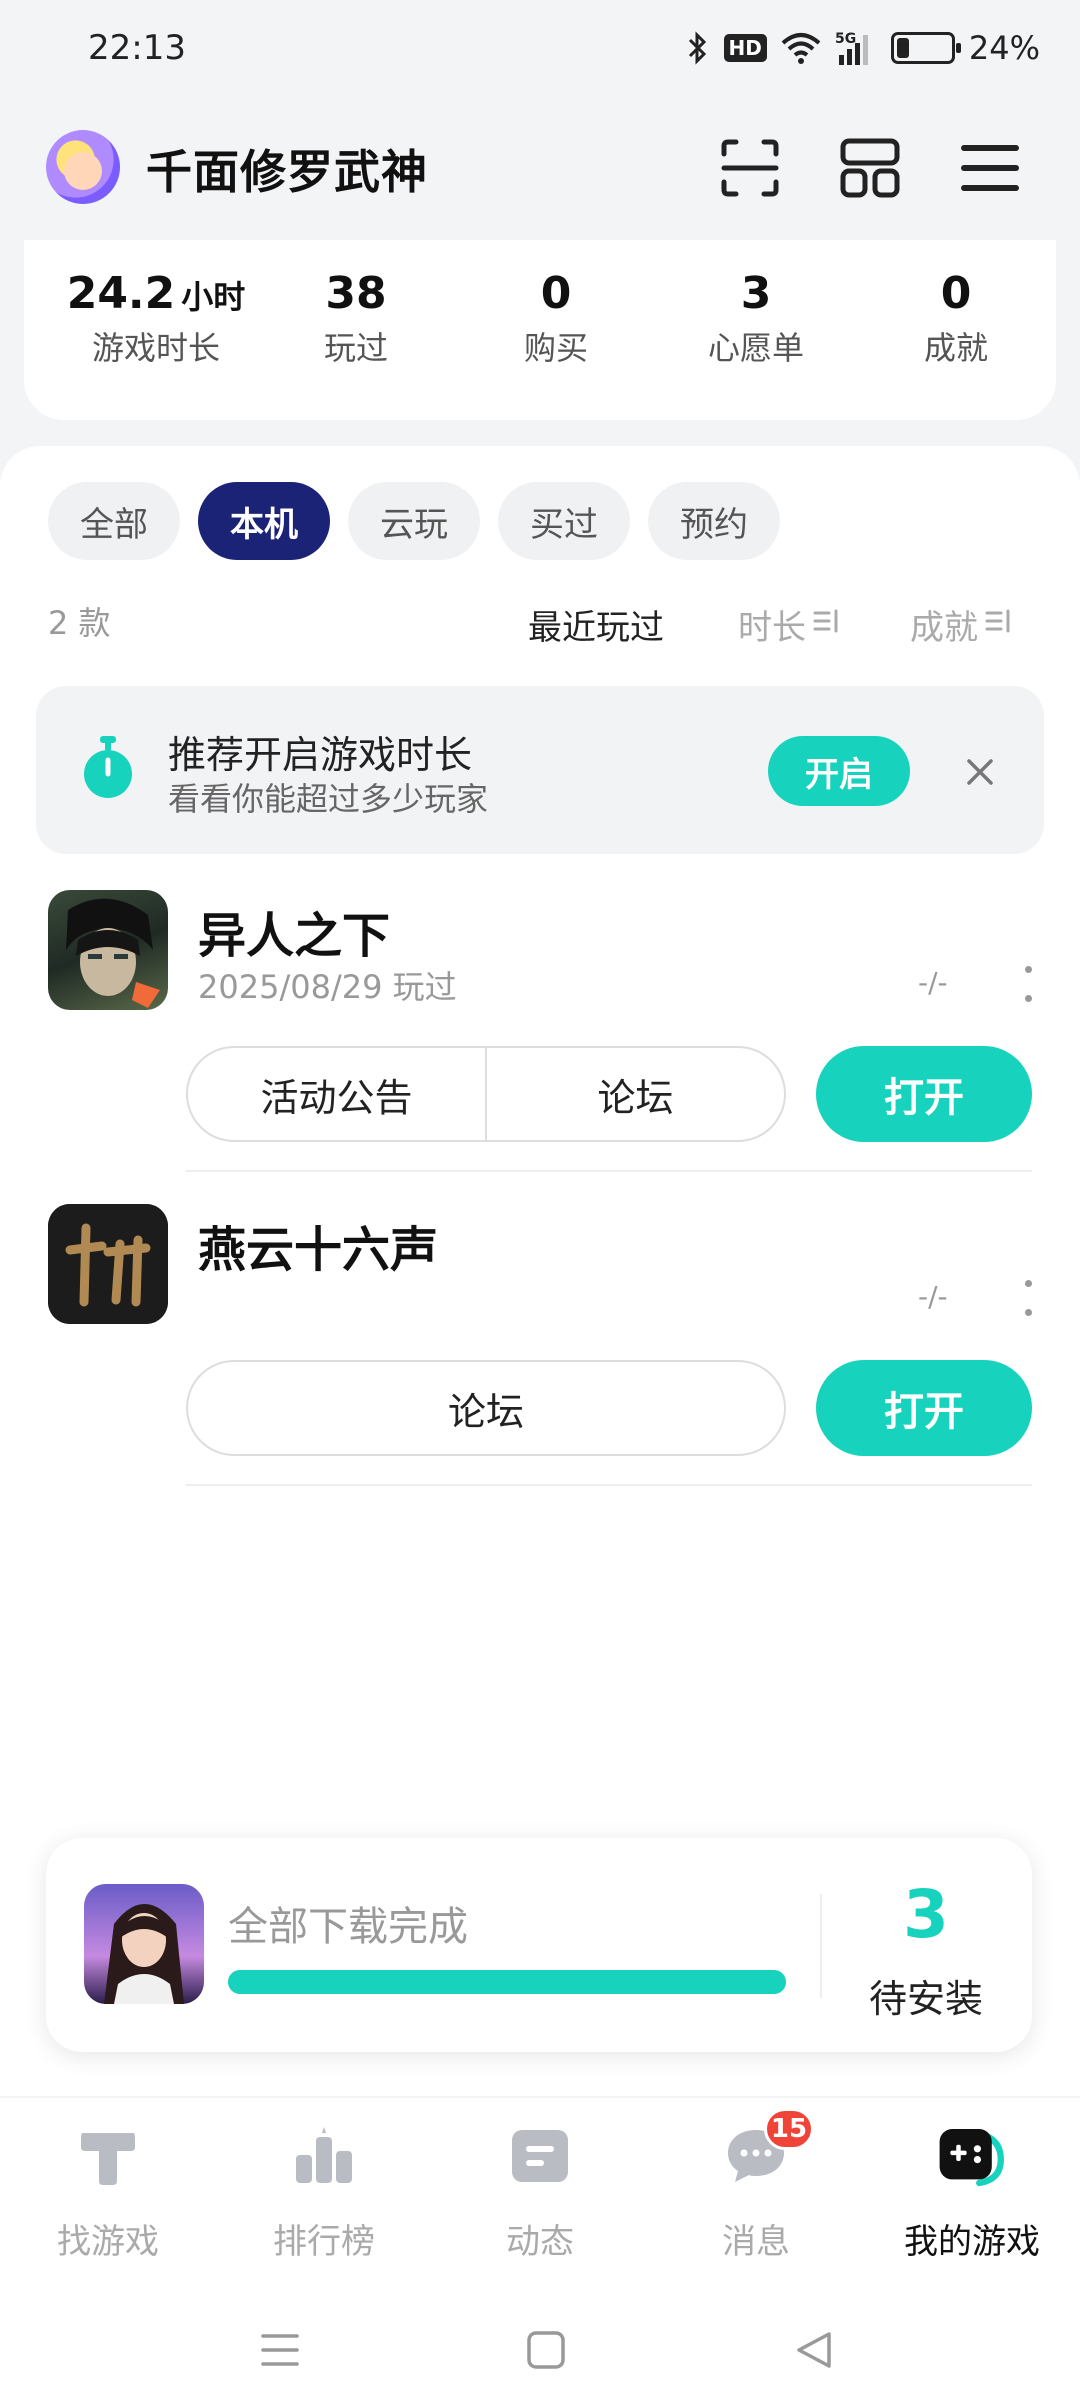 Image resolution: width=1080 pixels, height=2408 pixels. Describe the element at coordinates (839, 771) in the screenshot. I see `enable-playtime-button: 开启` at that location.